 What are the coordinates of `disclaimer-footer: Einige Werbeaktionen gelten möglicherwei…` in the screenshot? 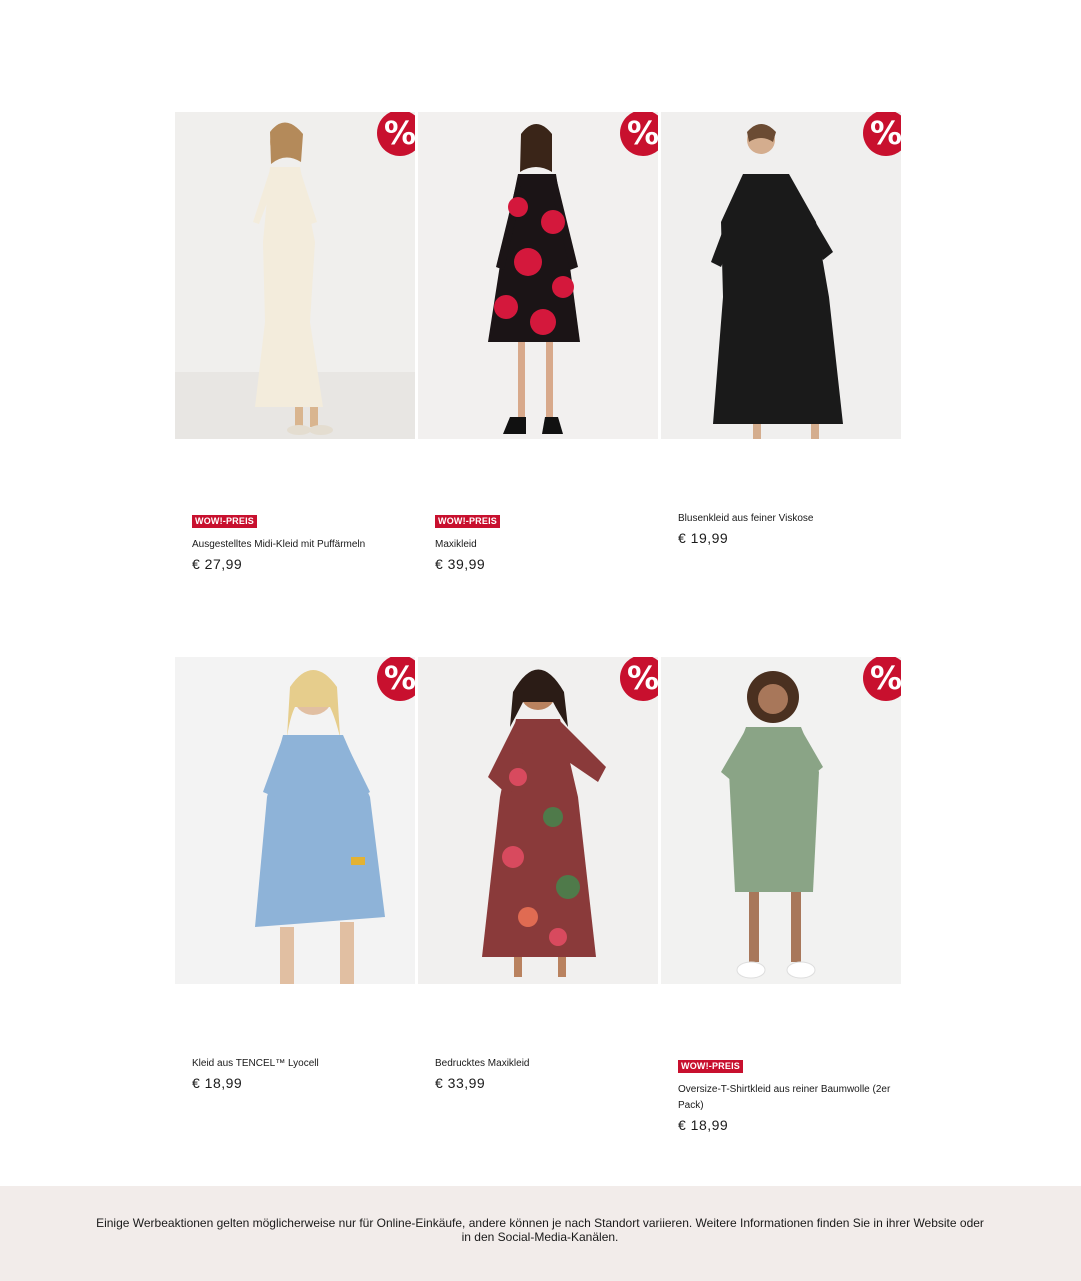 It's located at (540, 1233).